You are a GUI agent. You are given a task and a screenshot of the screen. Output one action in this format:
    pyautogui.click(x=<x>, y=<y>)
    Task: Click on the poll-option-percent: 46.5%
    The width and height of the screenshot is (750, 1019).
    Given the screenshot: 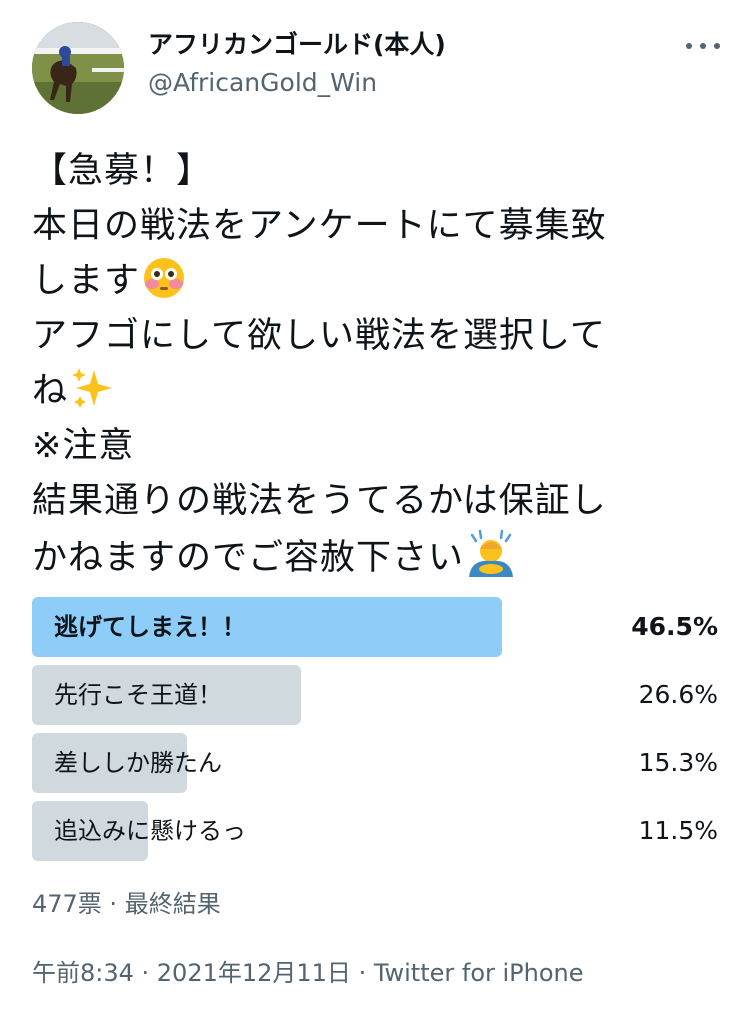 What is the action you would take?
    pyautogui.click(x=674, y=626)
    